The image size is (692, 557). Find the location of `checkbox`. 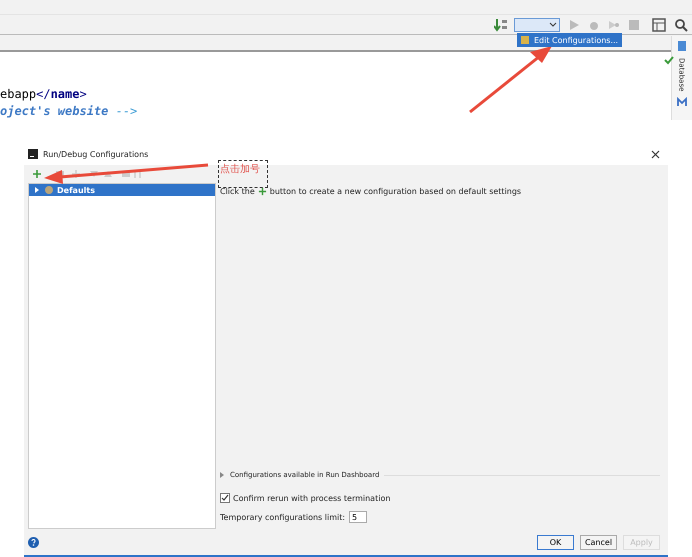

checkbox is located at coordinates (225, 498).